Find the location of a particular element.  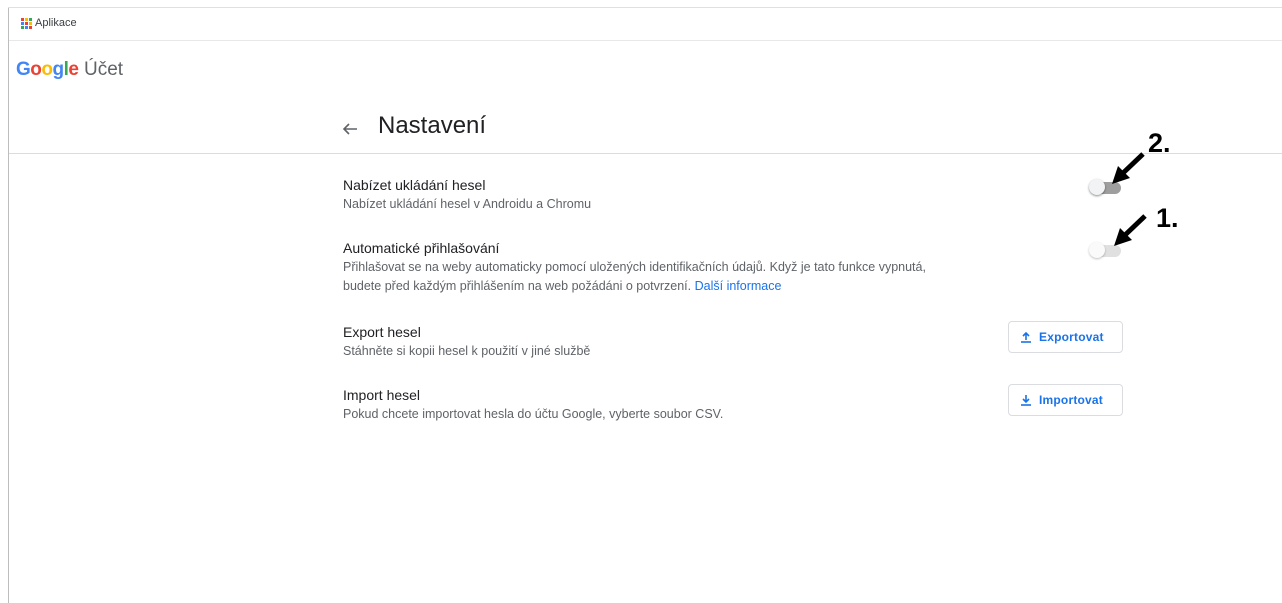

export-button: Exportovat is located at coordinates (1065, 337).